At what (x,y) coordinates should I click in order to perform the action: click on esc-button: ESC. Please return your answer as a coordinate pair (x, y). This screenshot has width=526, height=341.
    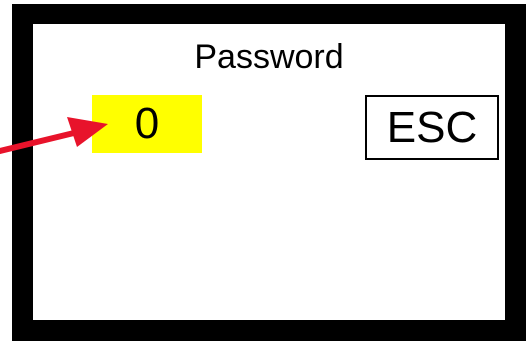
    Looking at the image, I should click on (432, 127).